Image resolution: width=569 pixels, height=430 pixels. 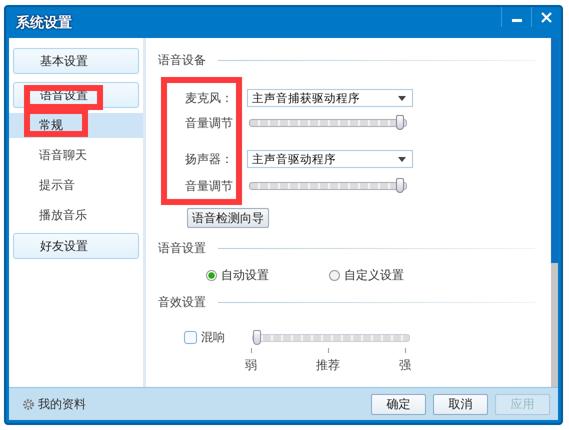 What do you see at coordinates (228, 218) in the screenshot?
I see `wizard-button: 语音检测向导` at bounding box center [228, 218].